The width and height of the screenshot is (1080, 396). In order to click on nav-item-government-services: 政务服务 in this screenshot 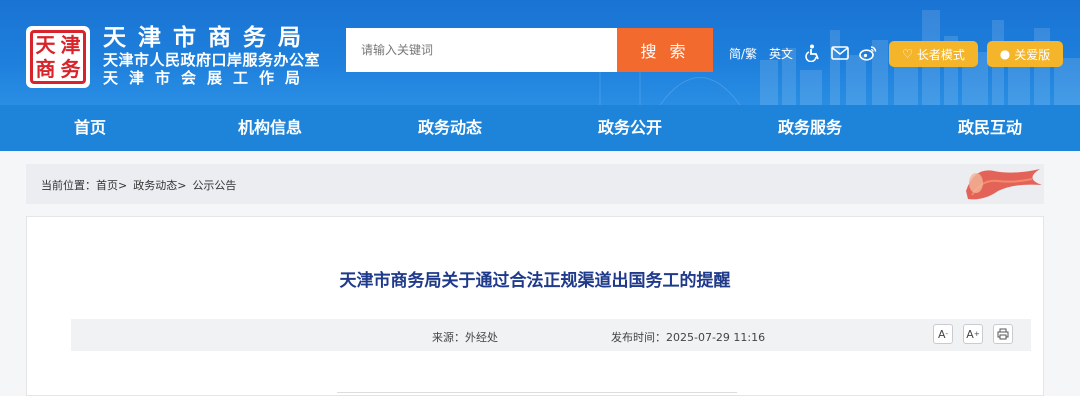, I will do `click(810, 128)`.